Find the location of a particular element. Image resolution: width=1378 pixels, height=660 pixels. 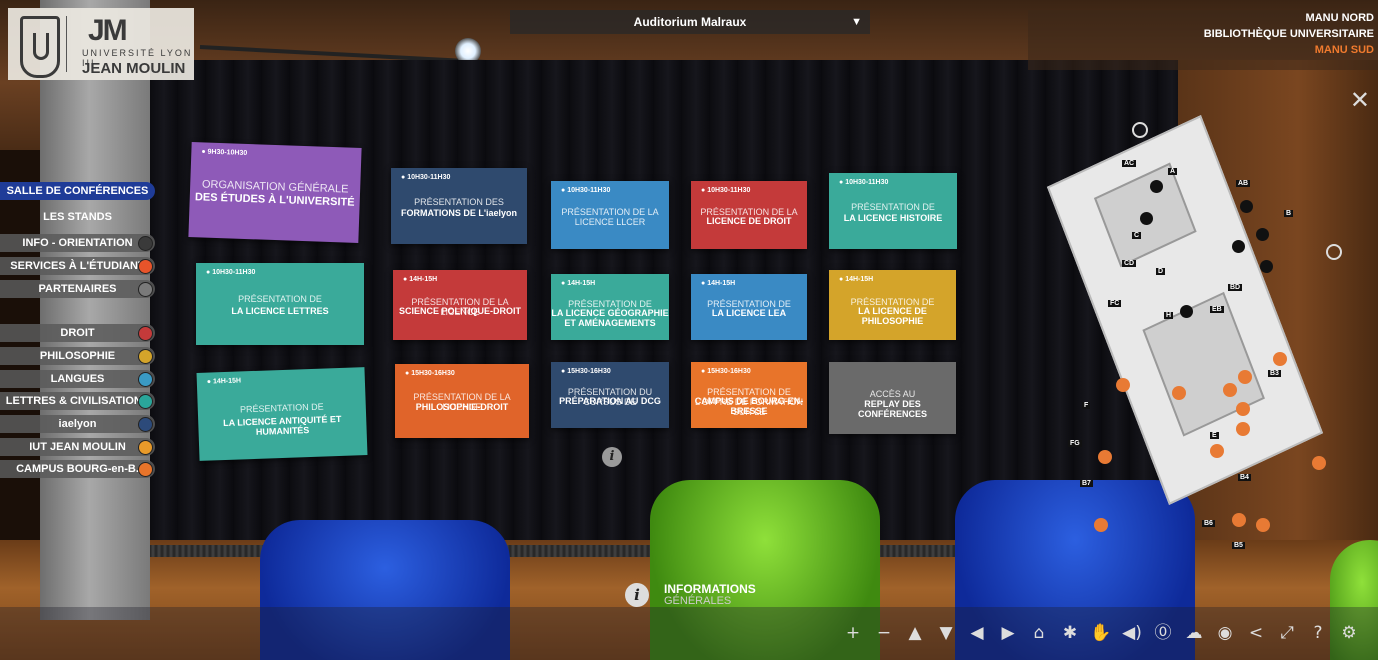

hand-icon: ✋ is located at coordinates (1101, 633).